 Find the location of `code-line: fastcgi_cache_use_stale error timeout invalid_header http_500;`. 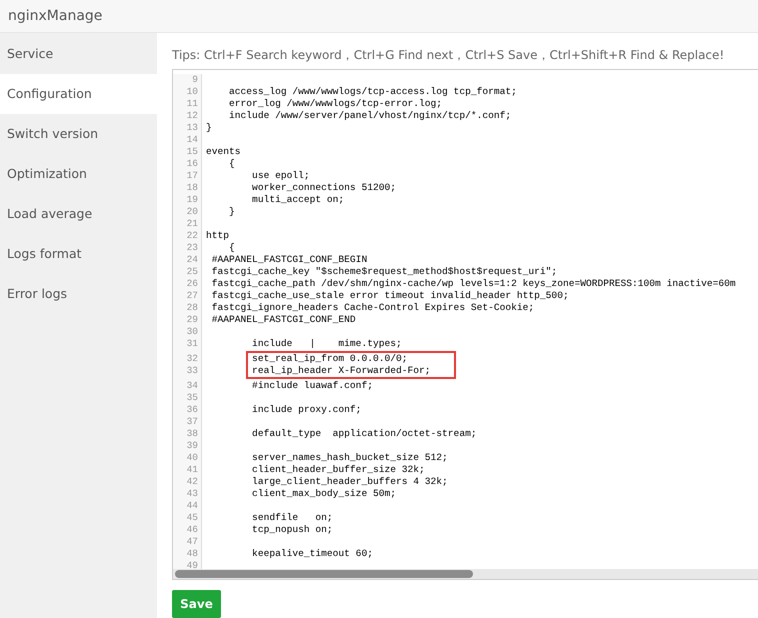

code-line: fastcgi_cache_use_stale error timeout invalid_header http_500; is located at coordinates (389, 295).